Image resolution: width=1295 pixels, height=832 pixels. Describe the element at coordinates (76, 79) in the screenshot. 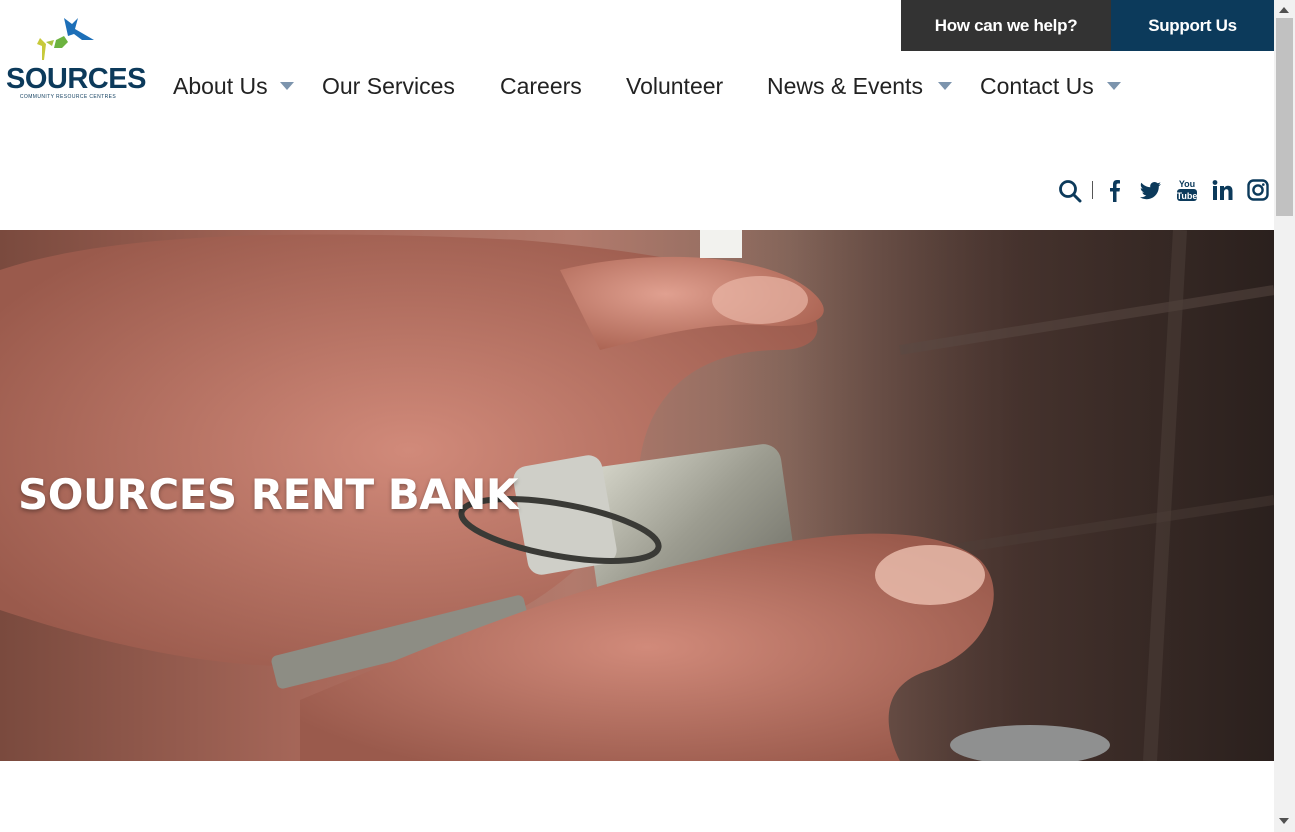

I see `logo-wordmark: SOURCES` at that location.